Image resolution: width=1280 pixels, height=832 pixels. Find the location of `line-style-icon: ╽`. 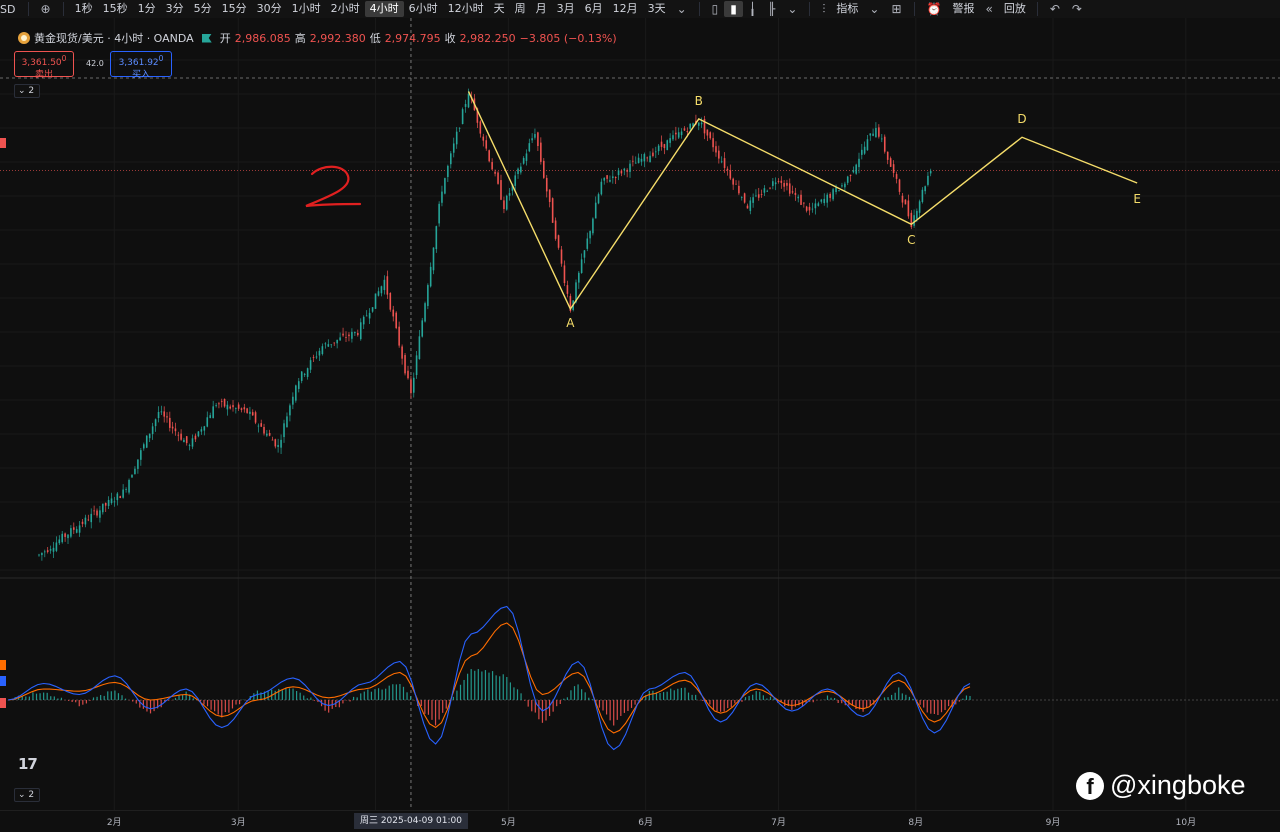

line-style-icon: ╽ is located at coordinates (752, 9).